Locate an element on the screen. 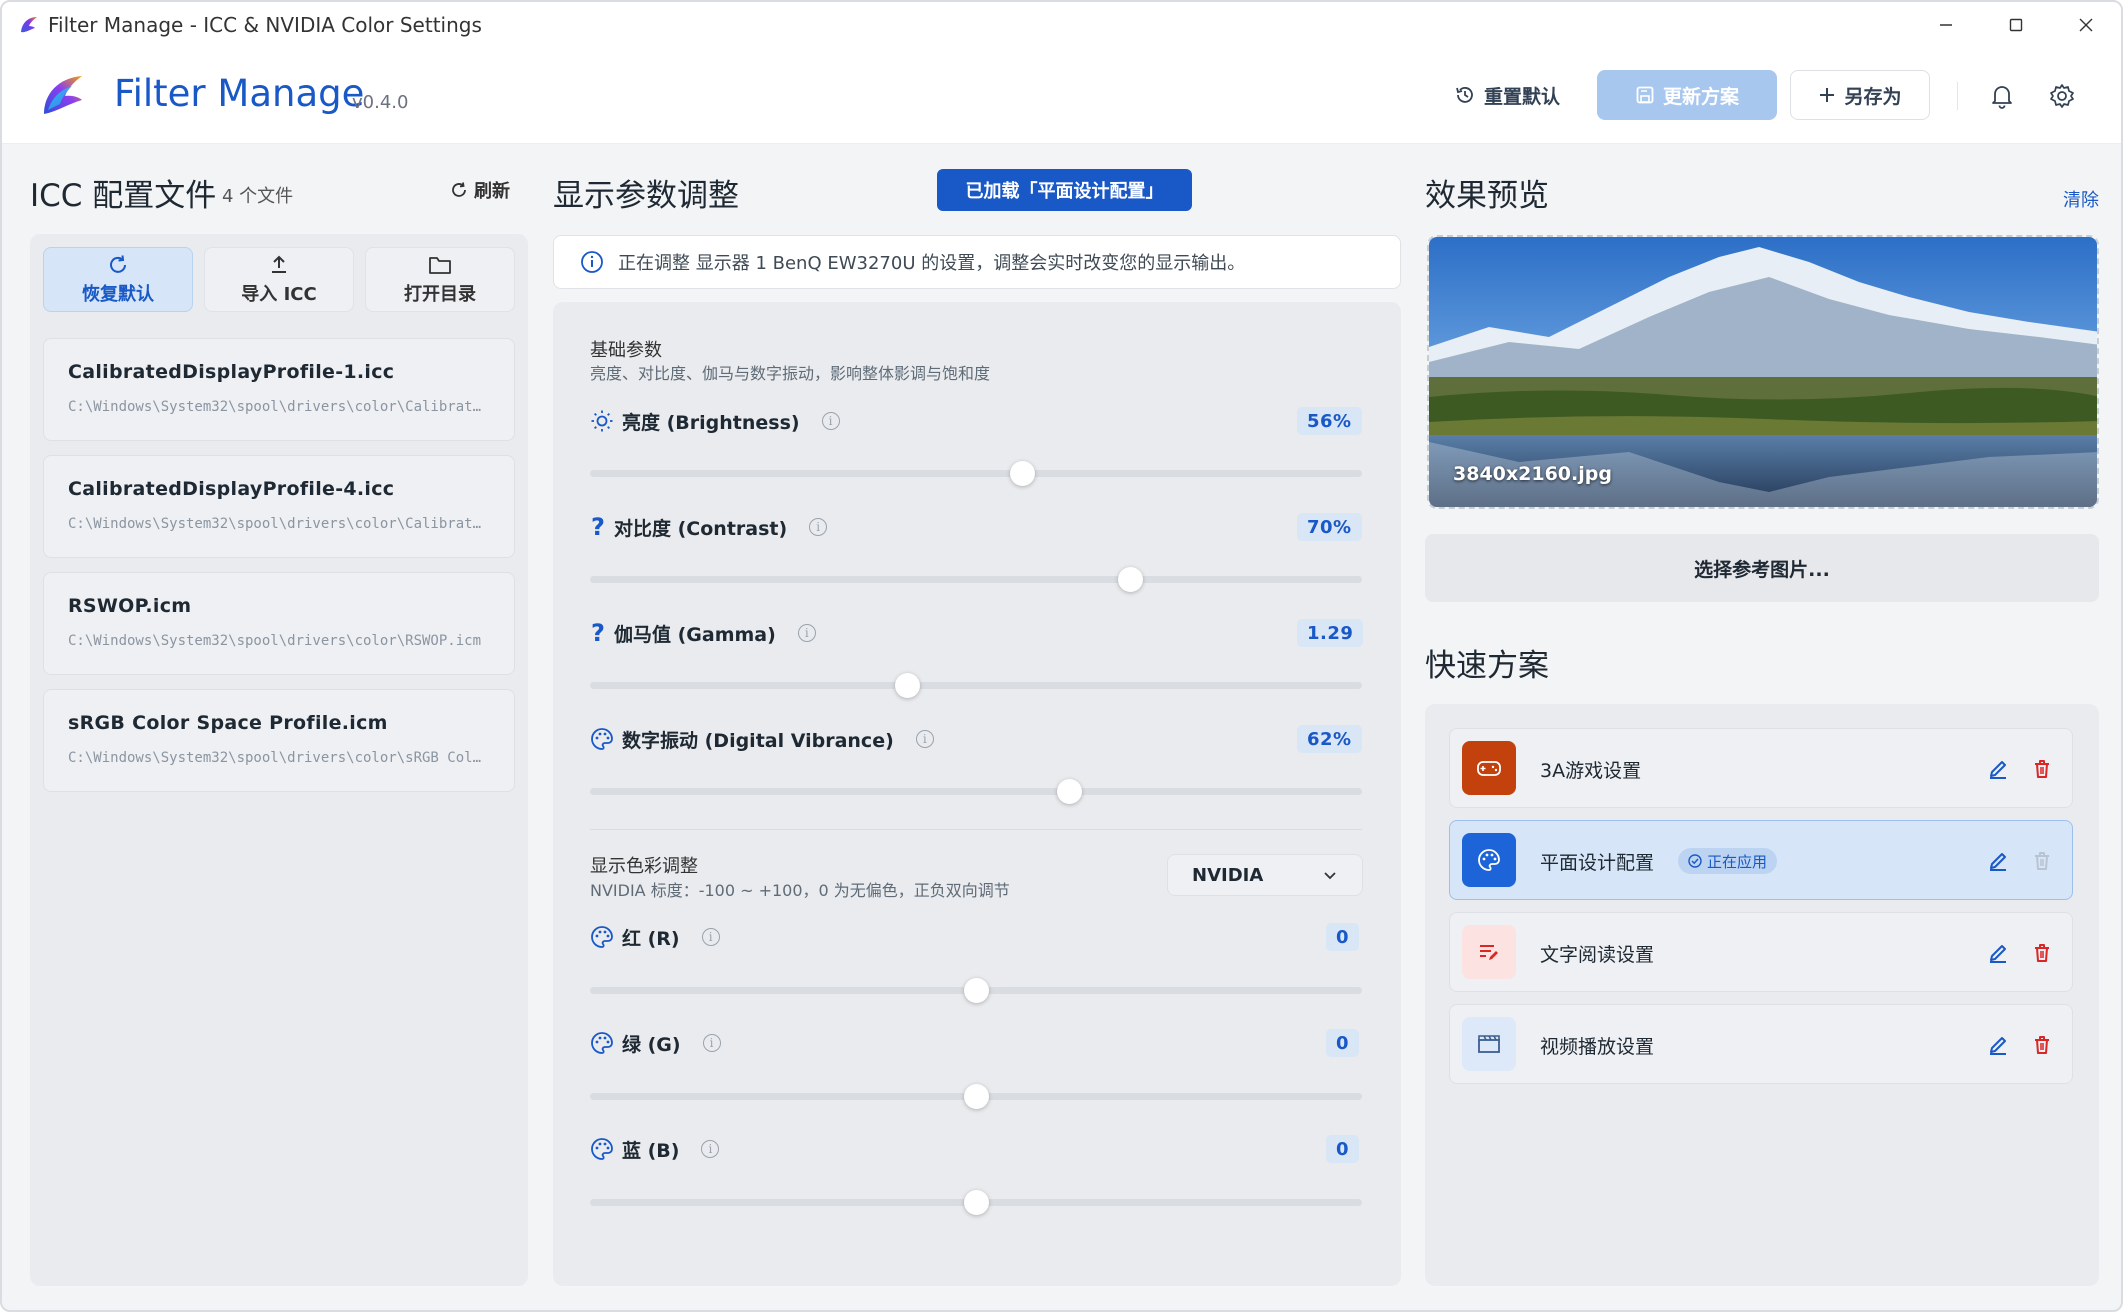 Image resolution: width=2123 pixels, height=1312 pixels. vibrance-slider is located at coordinates (976, 791).